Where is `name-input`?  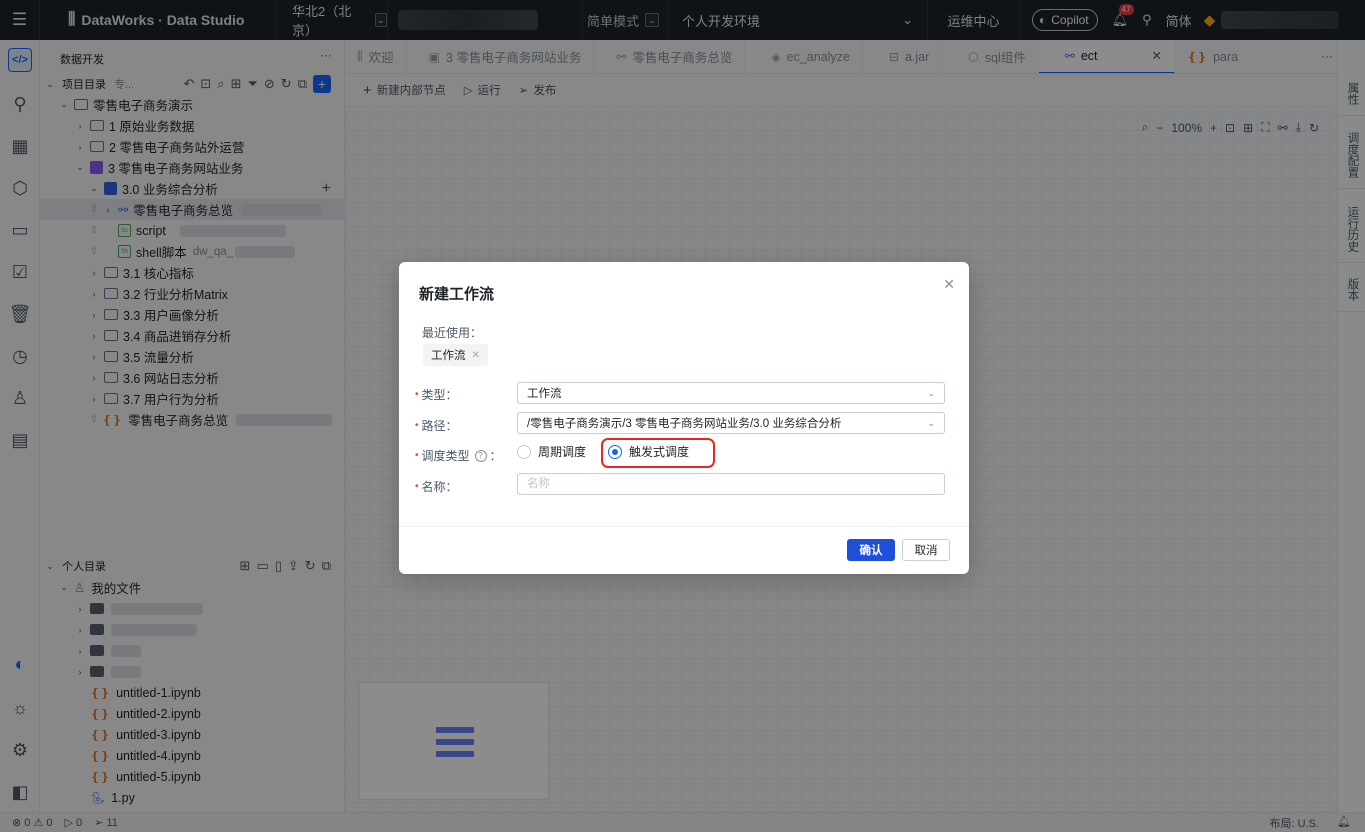 name-input is located at coordinates (731, 484).